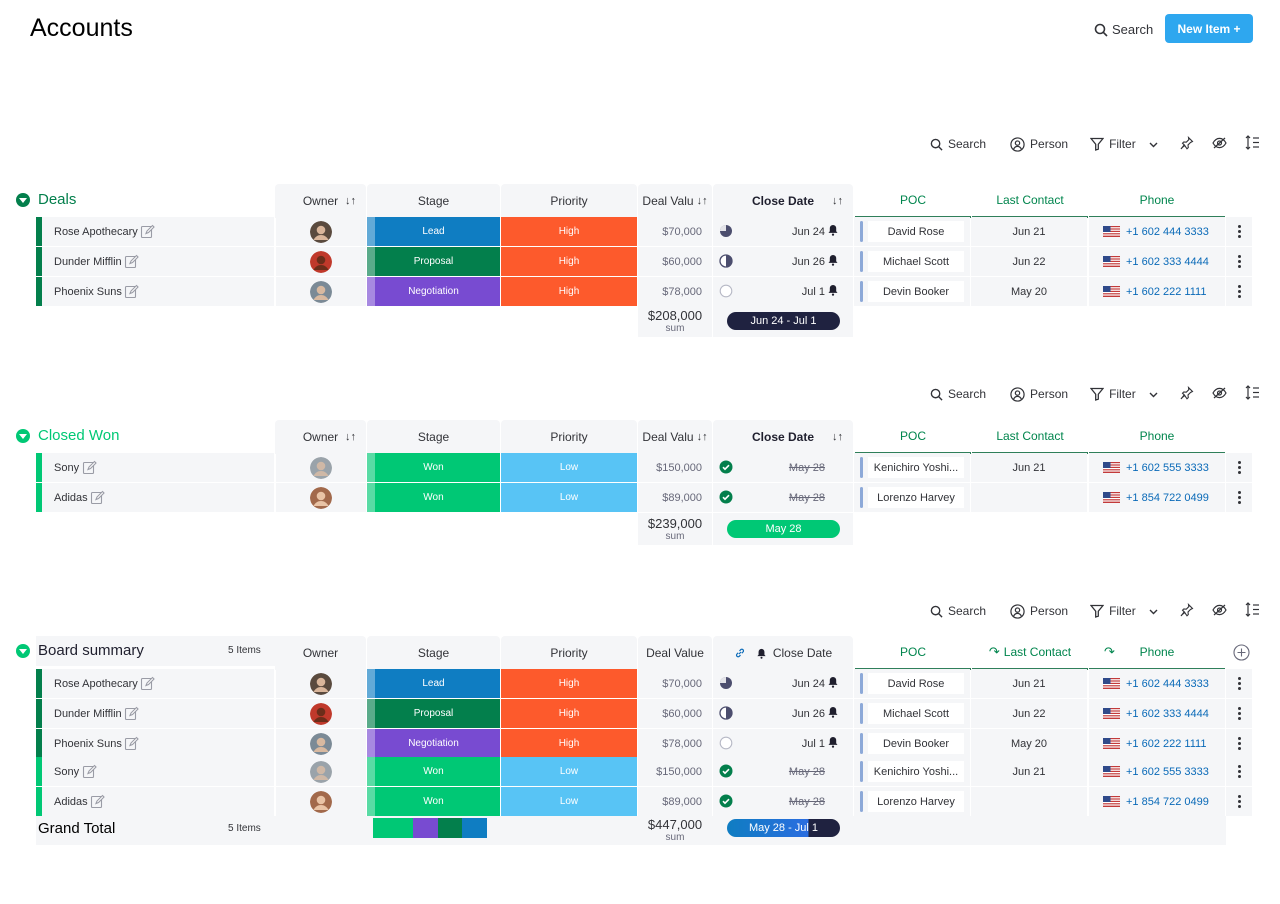 The height and width of the screenshot is (904, 1280). Describe the element at coordinates (433, 437) in the screenshot. I see `header-stage: Stage` at that location.